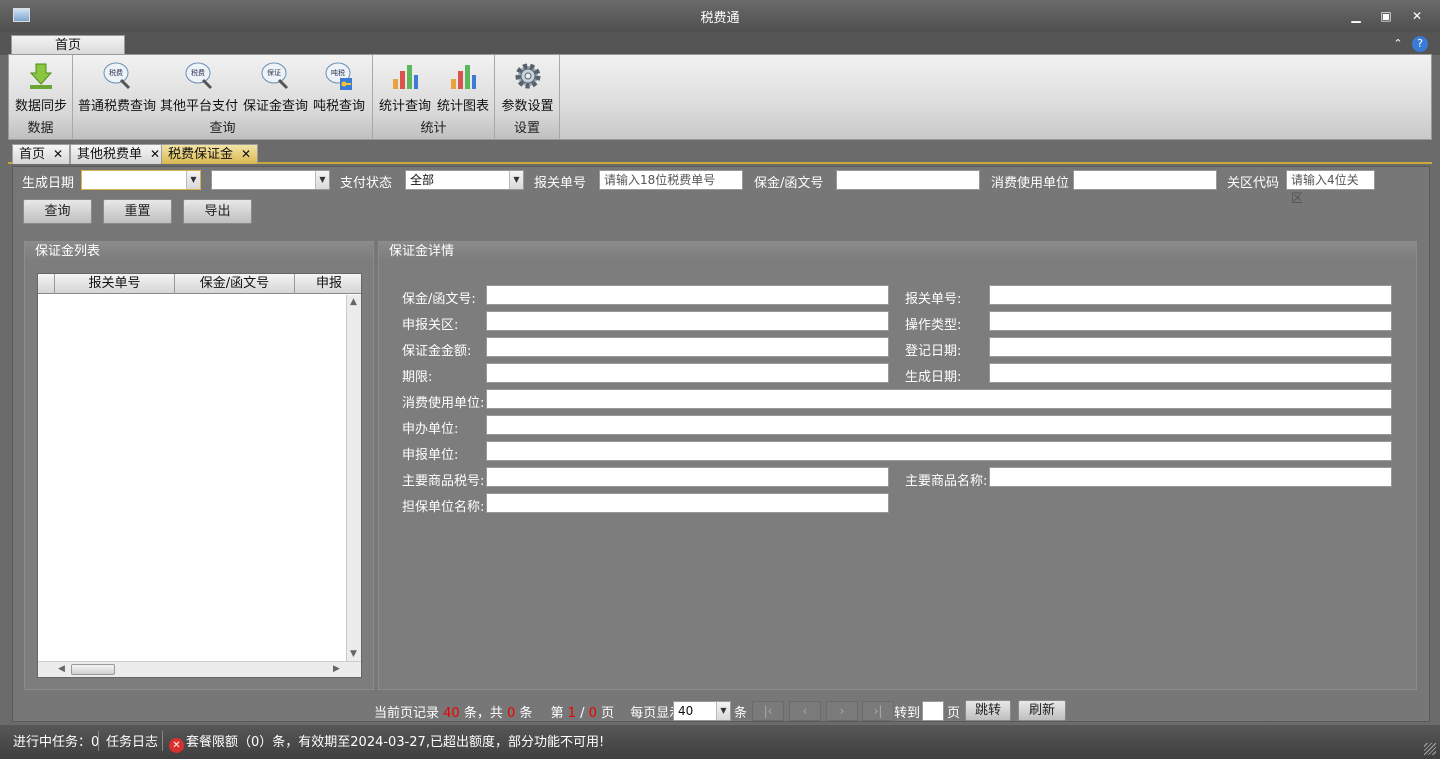 The height and width of the screenshot is (759, 1440). I want to click on term-field, so click(687, 373).